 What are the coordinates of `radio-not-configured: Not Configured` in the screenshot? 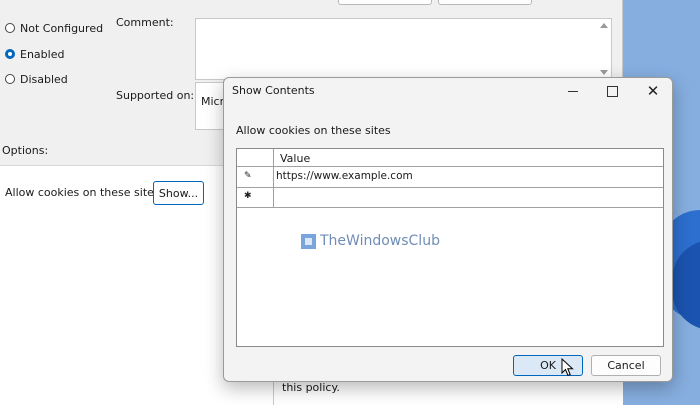 It's located at (54, 28).